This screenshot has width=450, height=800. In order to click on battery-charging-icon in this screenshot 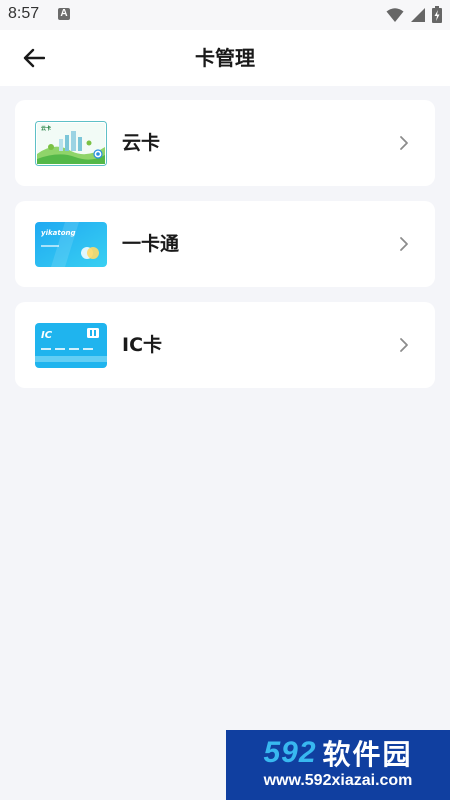, I will do `click(437, 14)`.